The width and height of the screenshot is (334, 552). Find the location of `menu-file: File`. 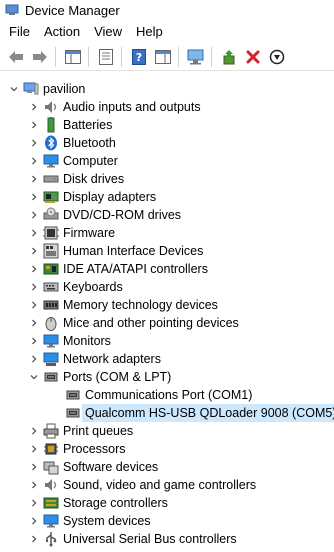

menu-file: File is located at coordinates (18, 32).